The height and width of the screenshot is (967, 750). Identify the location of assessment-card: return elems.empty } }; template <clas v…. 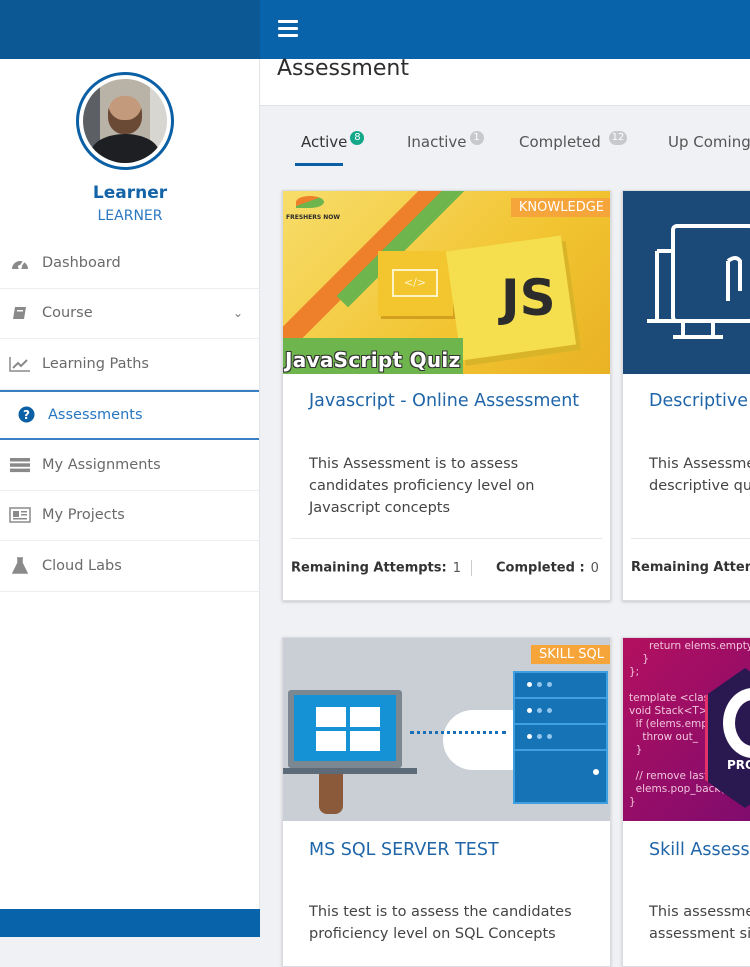
(686, 802).